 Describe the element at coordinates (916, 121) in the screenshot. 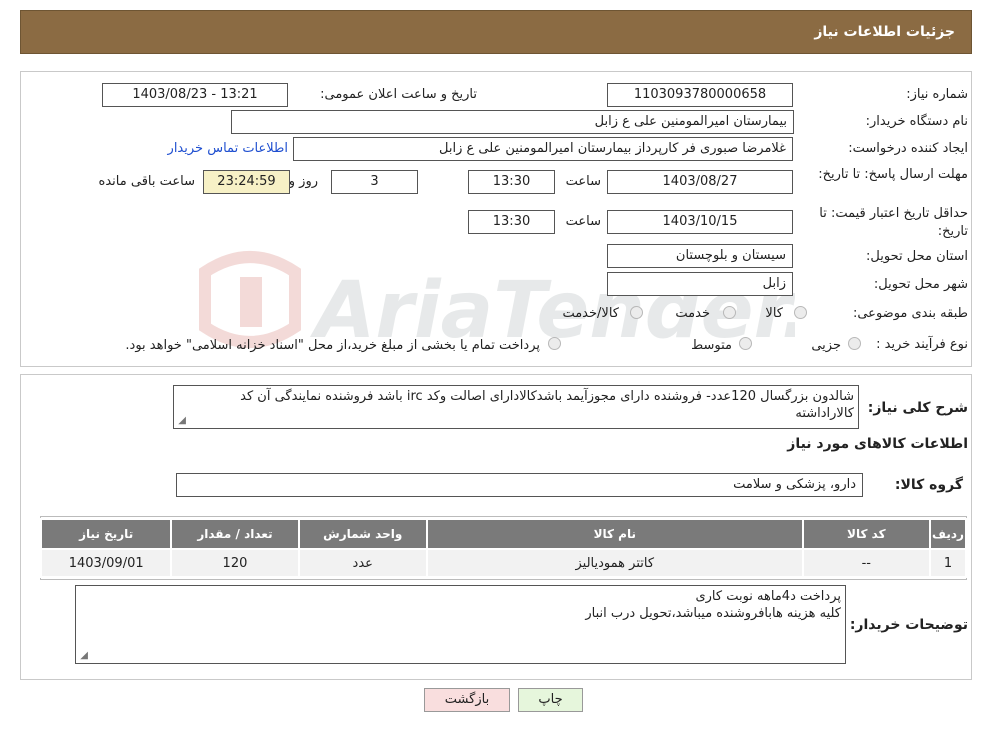

I see `buyer-label: نام دستگاه خریدار:` at that location.